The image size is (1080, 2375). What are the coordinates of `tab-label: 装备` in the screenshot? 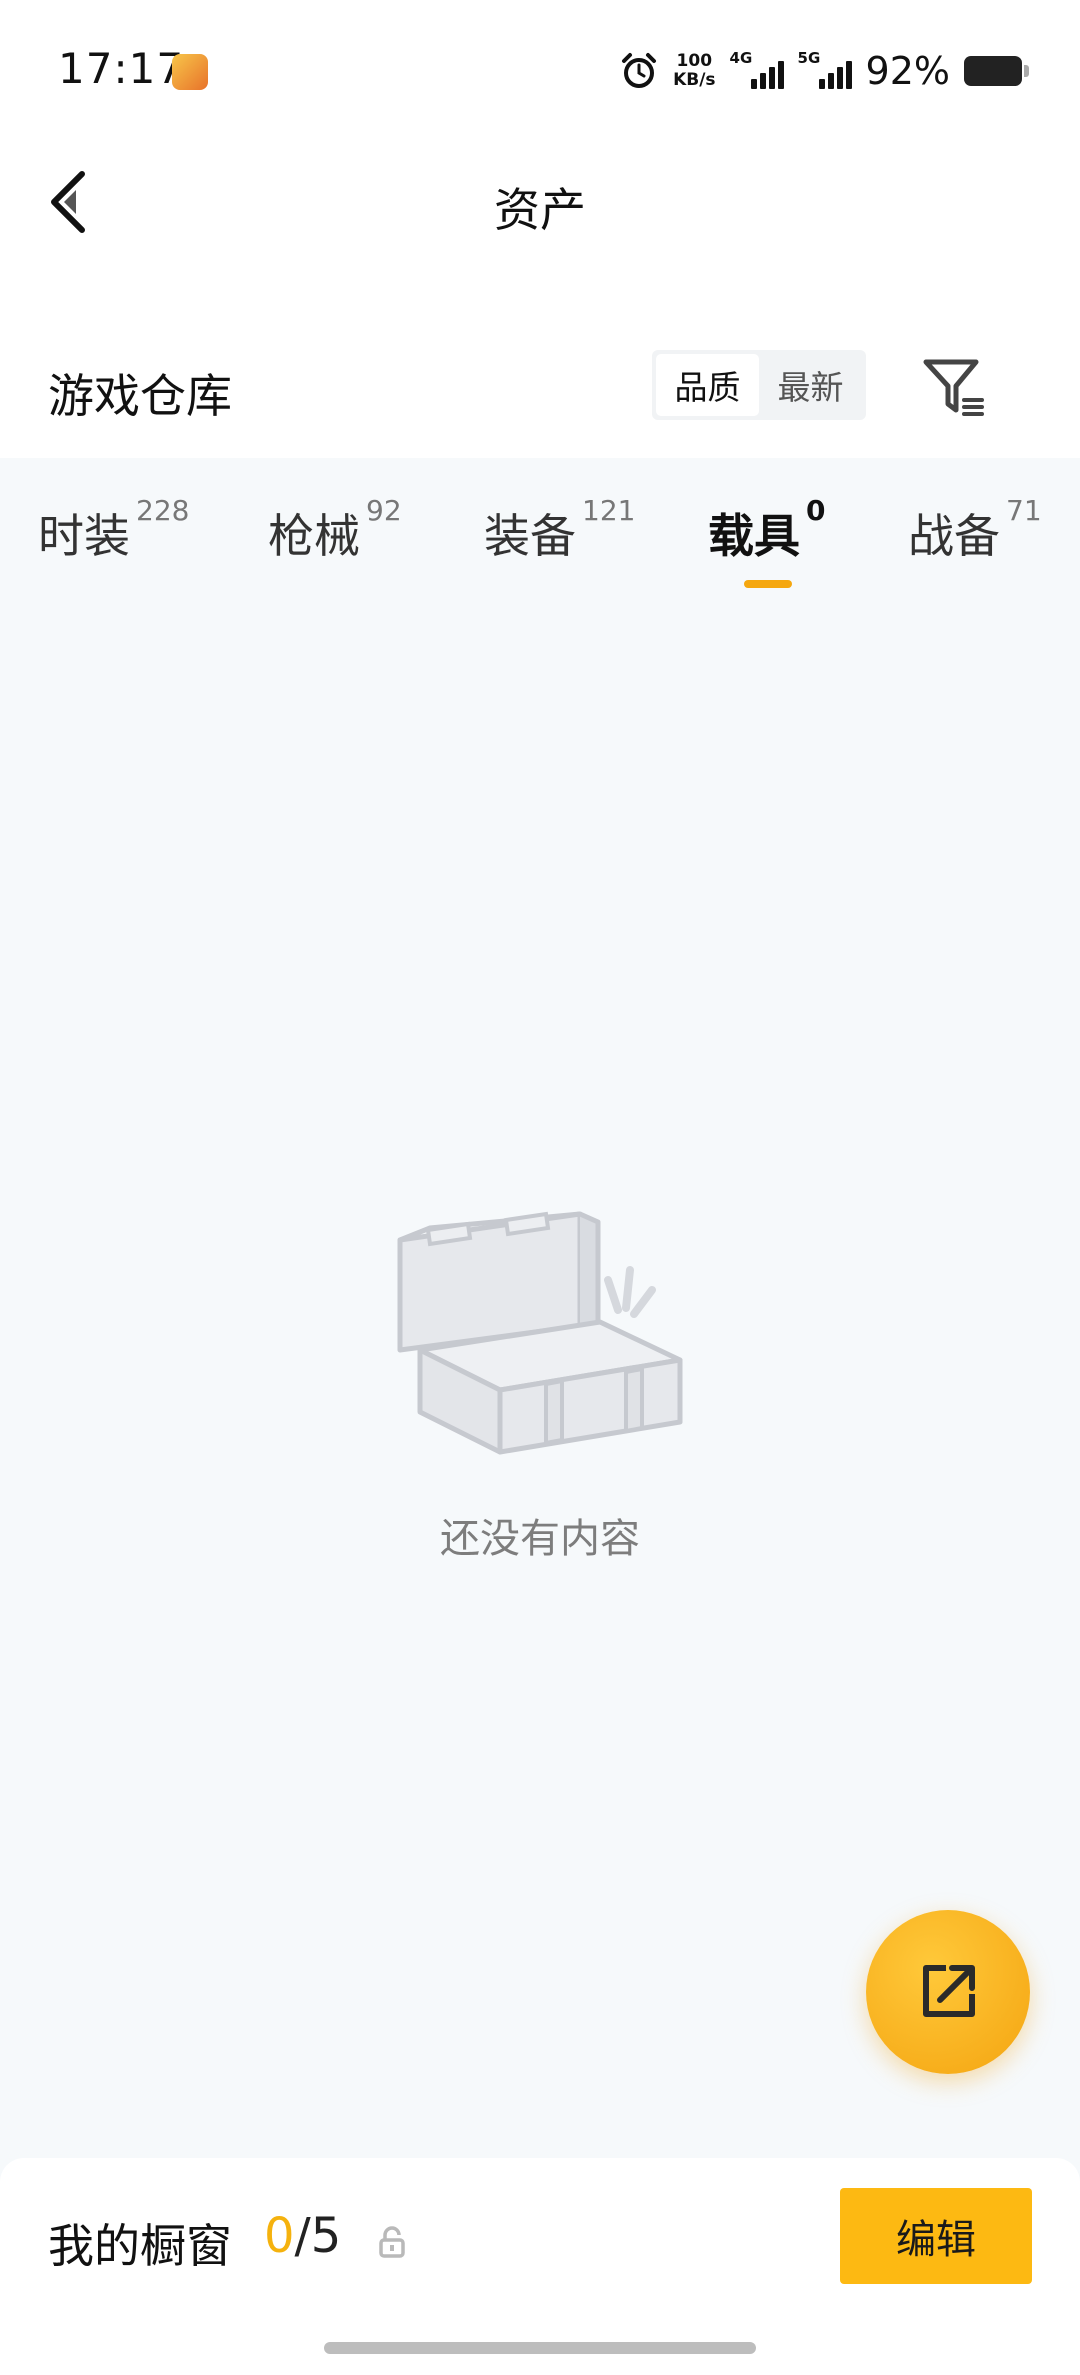 It's located at (530, 536).